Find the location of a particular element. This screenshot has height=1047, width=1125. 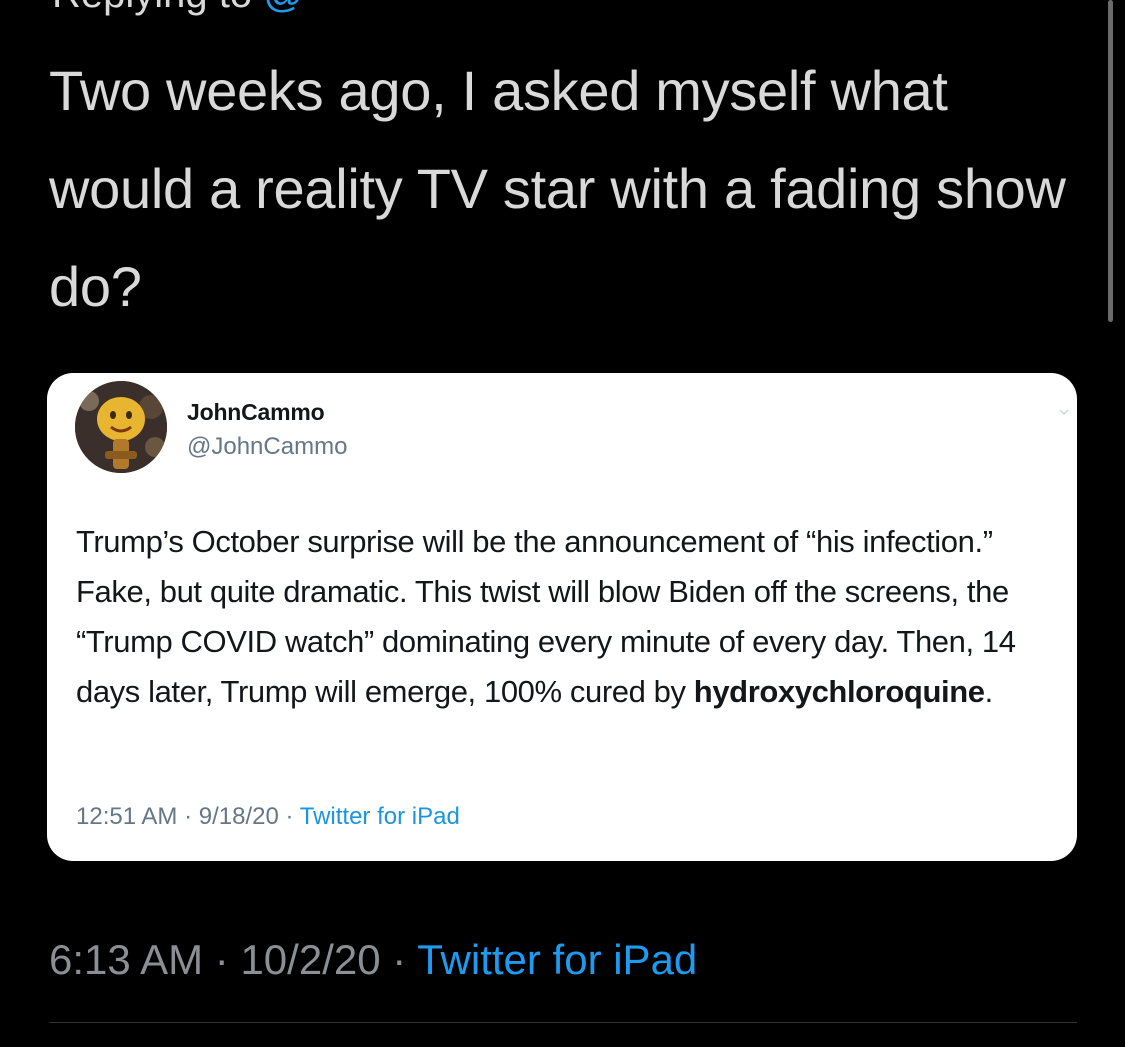

quoted-source-link: Twitter for iPad is located at coordinates (380, 816).